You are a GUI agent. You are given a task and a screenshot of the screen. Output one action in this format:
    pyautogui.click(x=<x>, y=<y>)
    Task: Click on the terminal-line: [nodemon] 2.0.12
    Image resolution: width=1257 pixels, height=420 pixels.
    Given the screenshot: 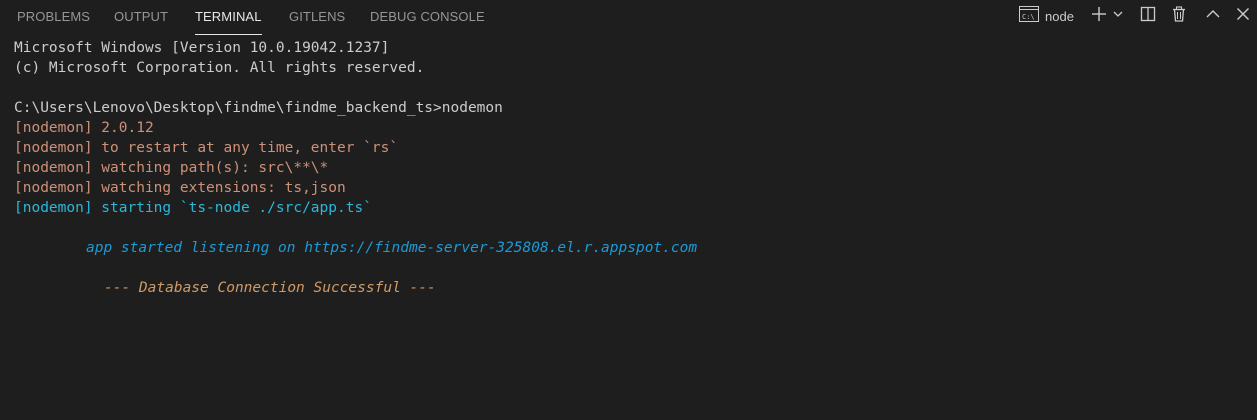 What is the action you would take?
    pyautogui.click(x=84, y=128)
    